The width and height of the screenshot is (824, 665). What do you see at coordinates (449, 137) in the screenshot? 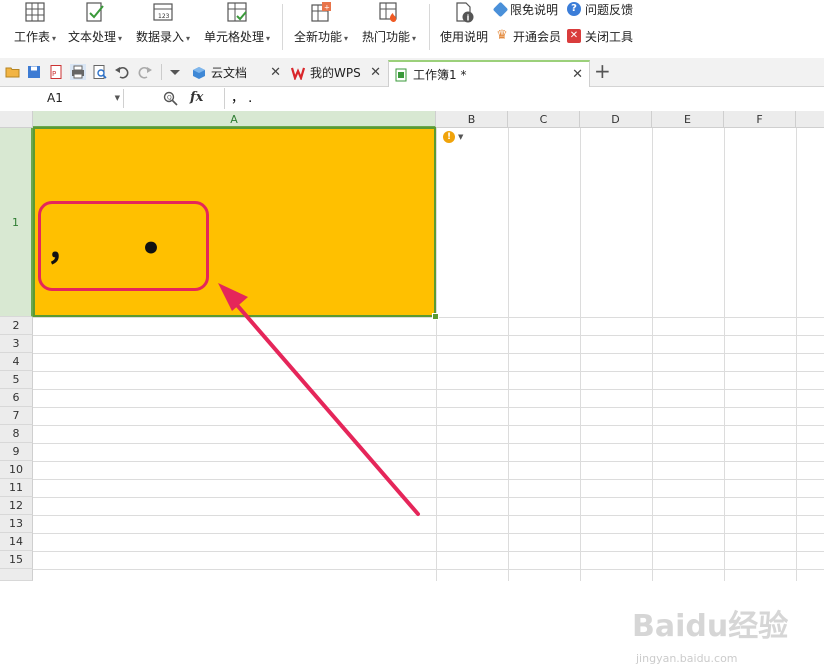
I see `warning-icon: !` at bounding box center [449, 137].